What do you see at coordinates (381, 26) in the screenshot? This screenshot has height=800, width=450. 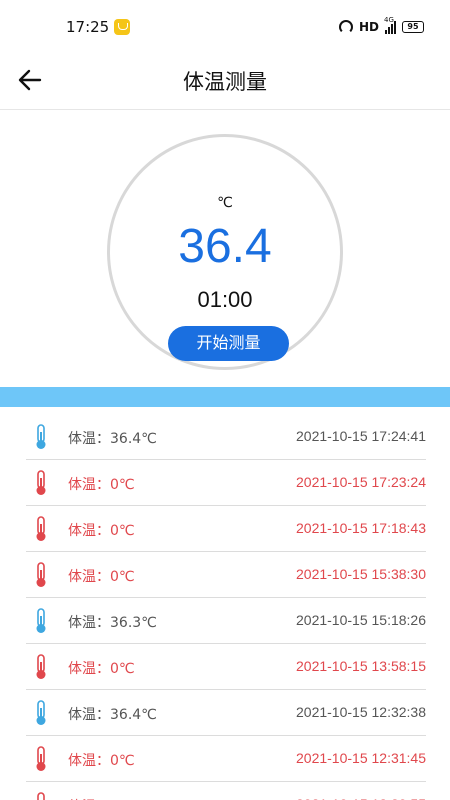 I see `status-indicators: HD 4G 95` at bounding box center [381, 26].